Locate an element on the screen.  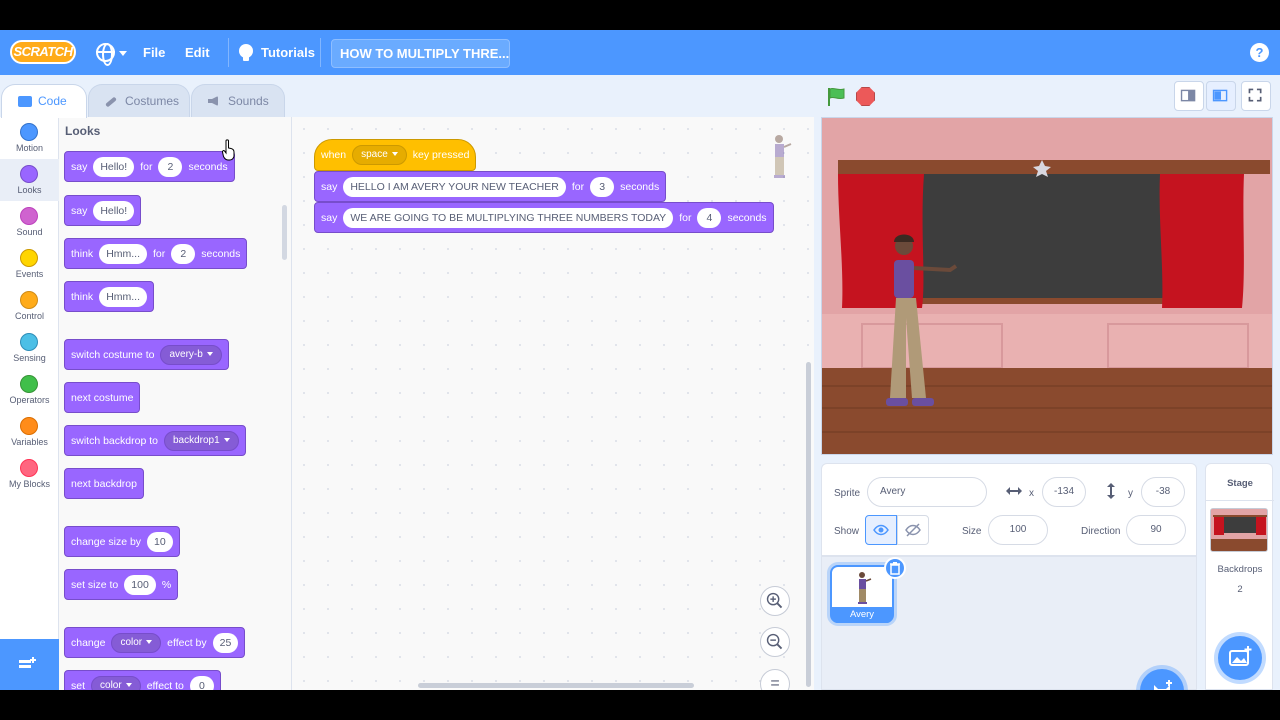
zoom-in-button is located at coordinates (775, 601).